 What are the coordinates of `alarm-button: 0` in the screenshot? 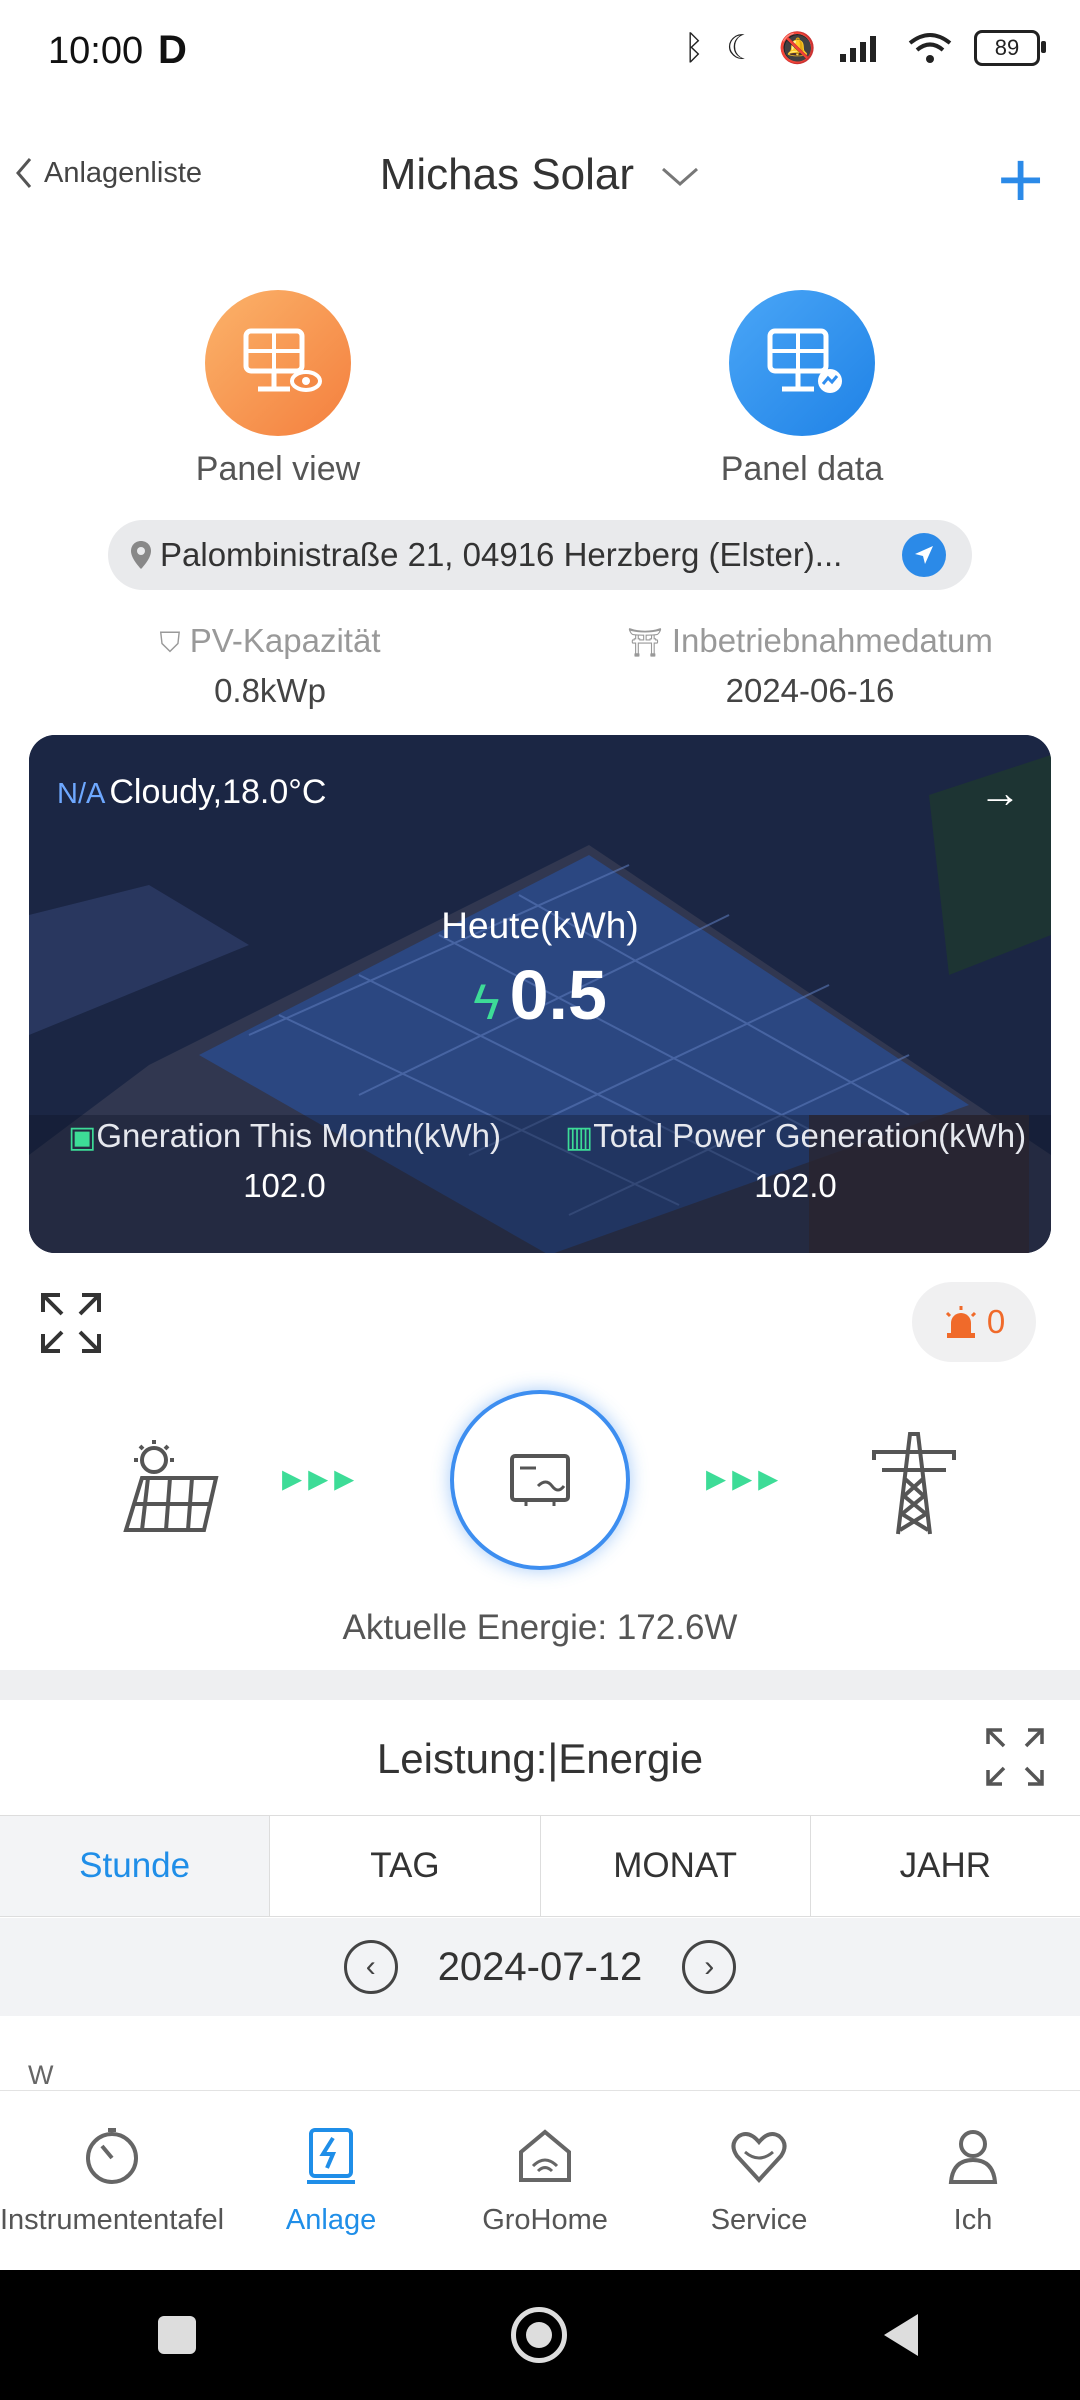 It's located at (974, 1322).